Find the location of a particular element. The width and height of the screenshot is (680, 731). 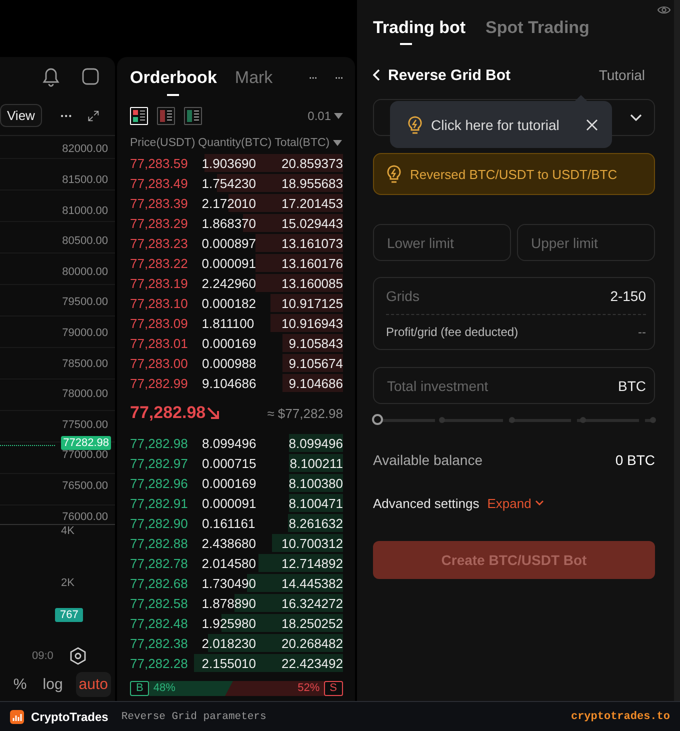

balance-value: 0 BTC is located at coordinates (635, 460).